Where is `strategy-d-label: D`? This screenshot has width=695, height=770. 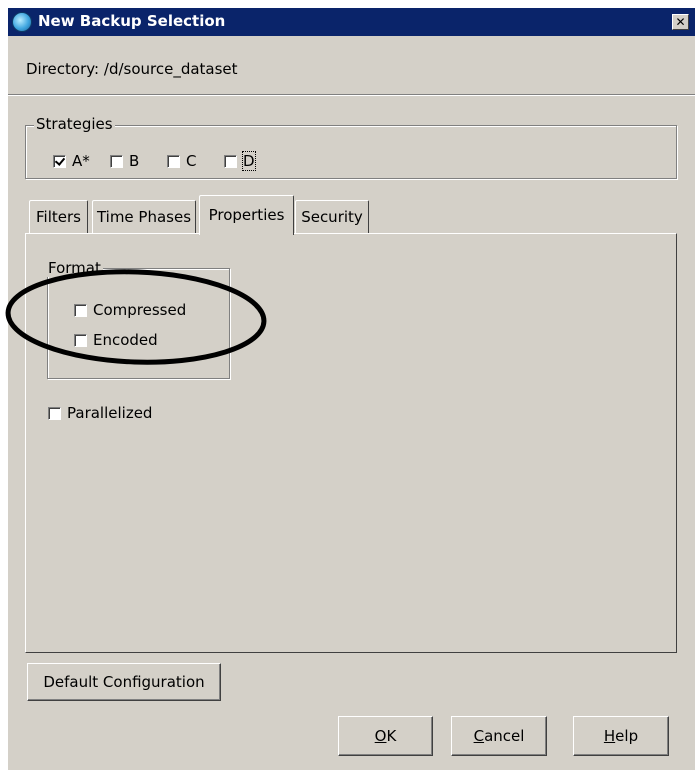 strategy-d-label: D is located at coordinates (249, 161).